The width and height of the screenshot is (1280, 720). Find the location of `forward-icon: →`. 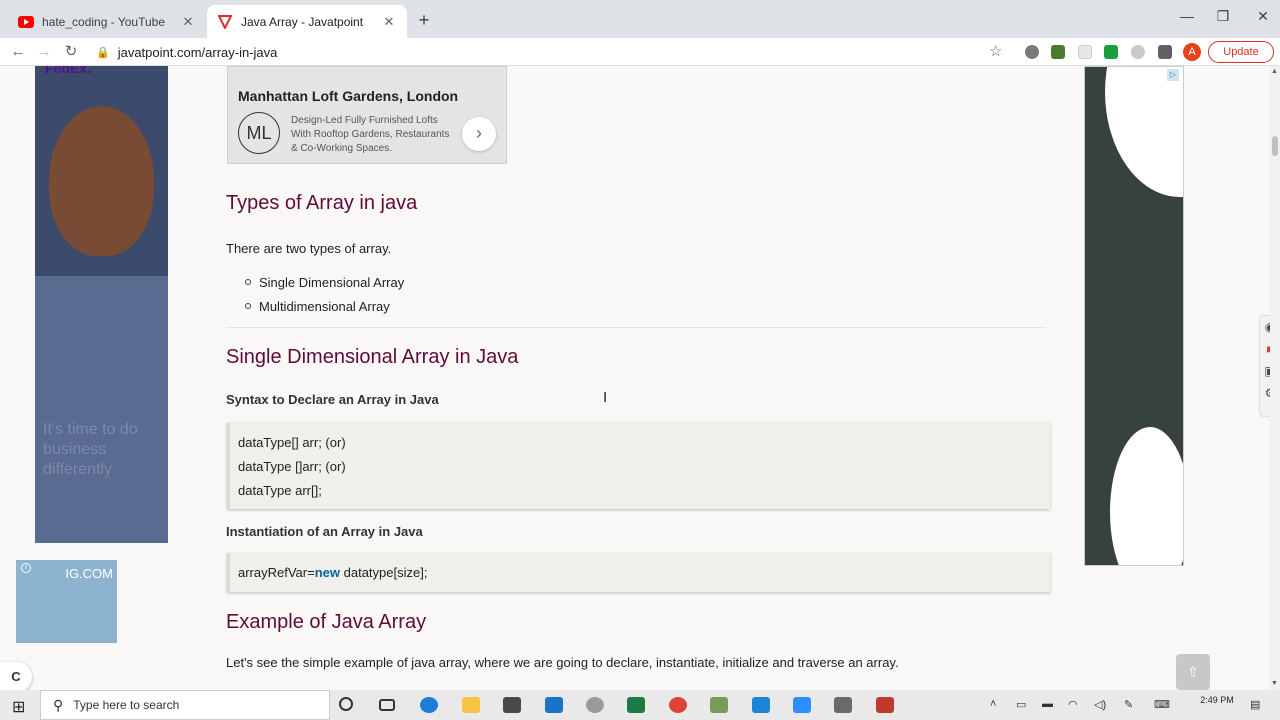

forward-icon: → is located at coordinates (44, 52).